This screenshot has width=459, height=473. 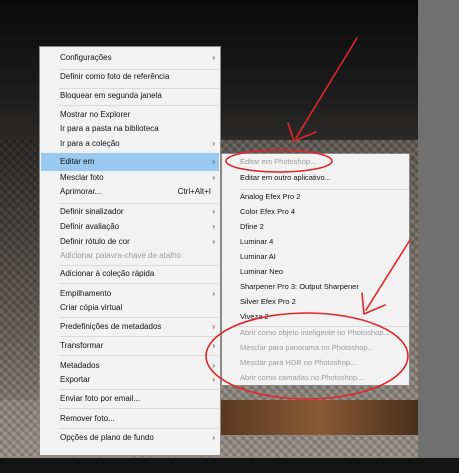 I want to click on menu-item-label: Adicionar palavra-chave de atalho, so click(x=120, y=255).